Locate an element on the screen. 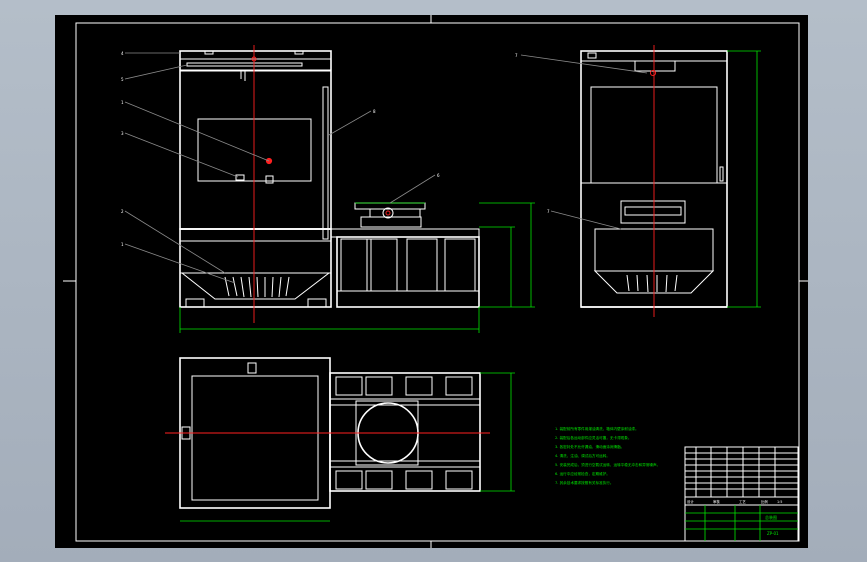 This screenshot has width=867, height=562. note-line: 1. 装配前所有零件用煤油清洗，箱体内壁涂耐油漆。 is located at coordinates (597, 428).